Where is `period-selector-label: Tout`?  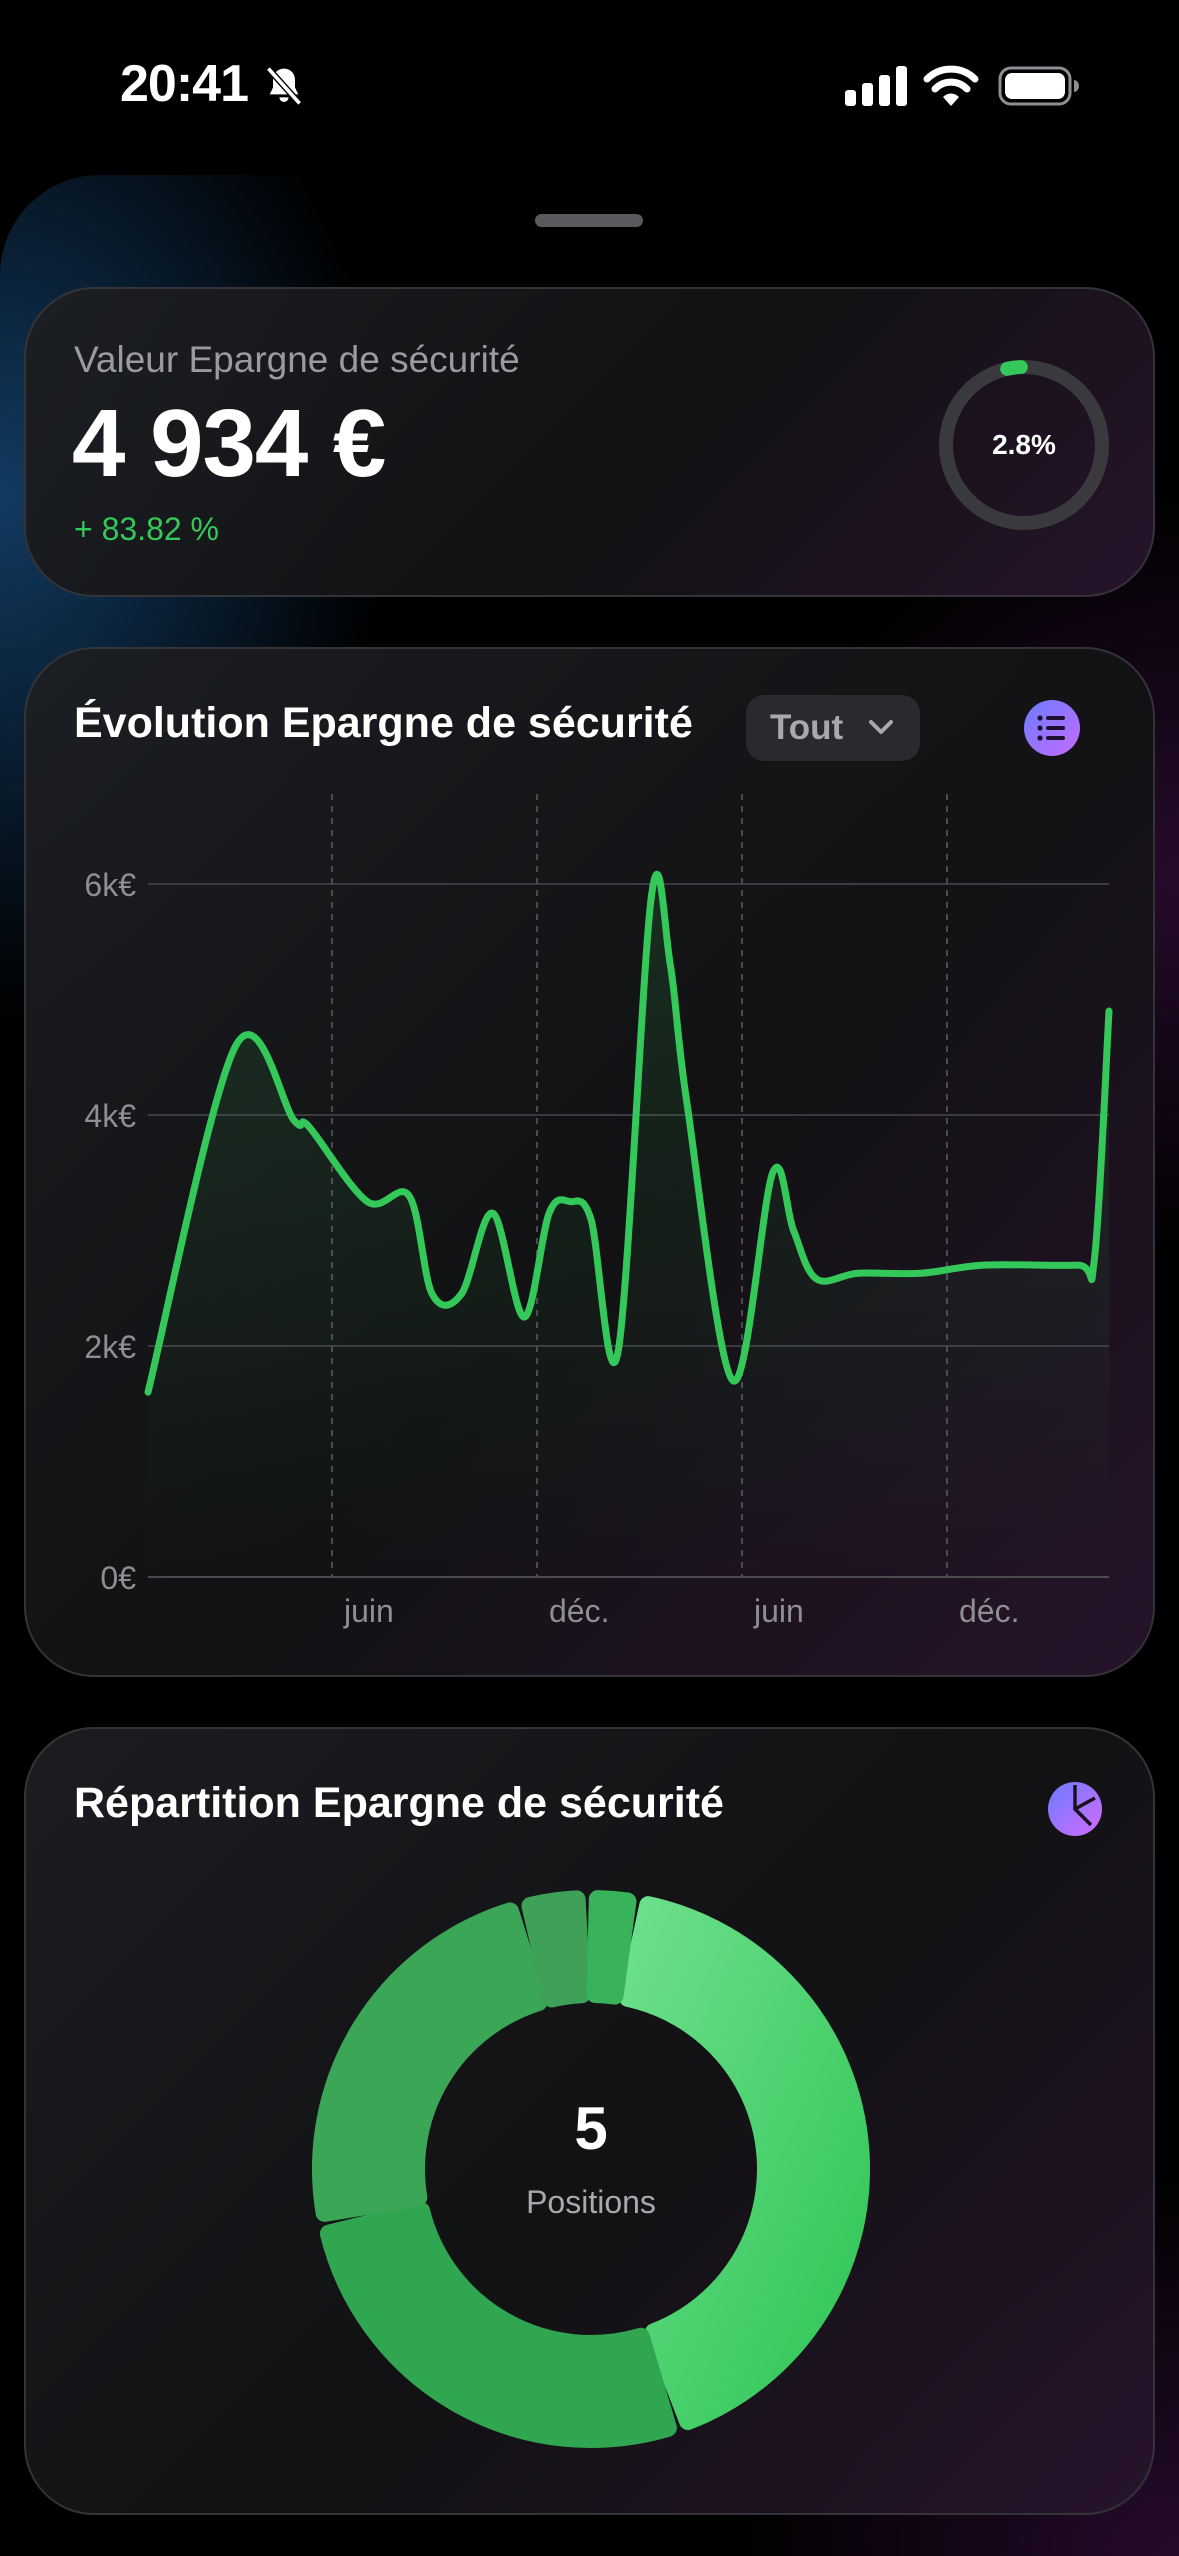
period-selector-label: Tout is located at coordinates (807, 727).